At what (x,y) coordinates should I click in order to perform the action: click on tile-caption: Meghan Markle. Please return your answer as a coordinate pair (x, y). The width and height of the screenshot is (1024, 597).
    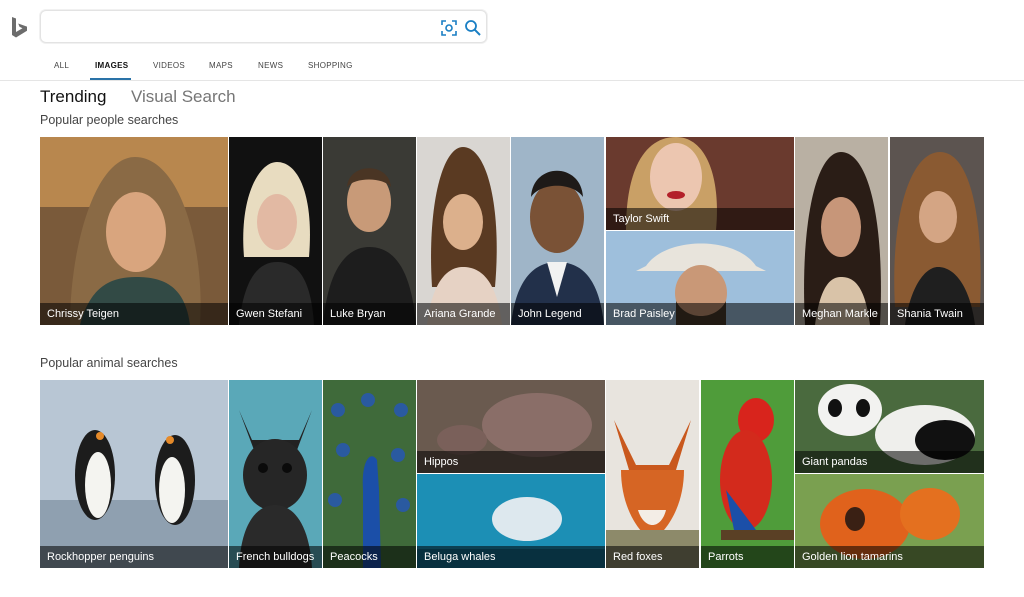
    Looking at the image, I should click on (841, 314).